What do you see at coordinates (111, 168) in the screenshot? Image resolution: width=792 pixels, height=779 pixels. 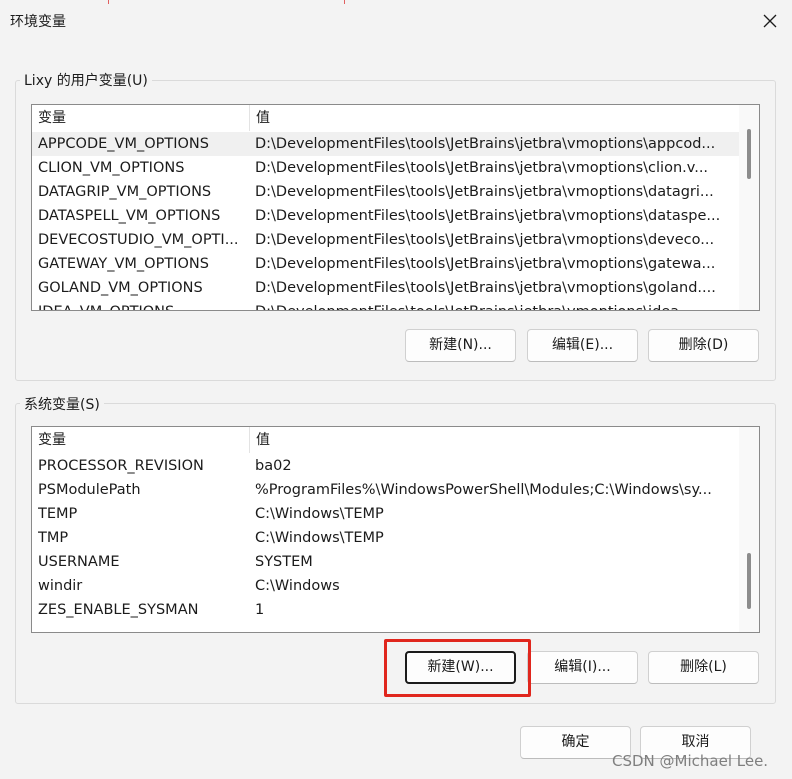 I see `variable-name: CLION_VM_OPTIONS` at bounding box center [111, 168].